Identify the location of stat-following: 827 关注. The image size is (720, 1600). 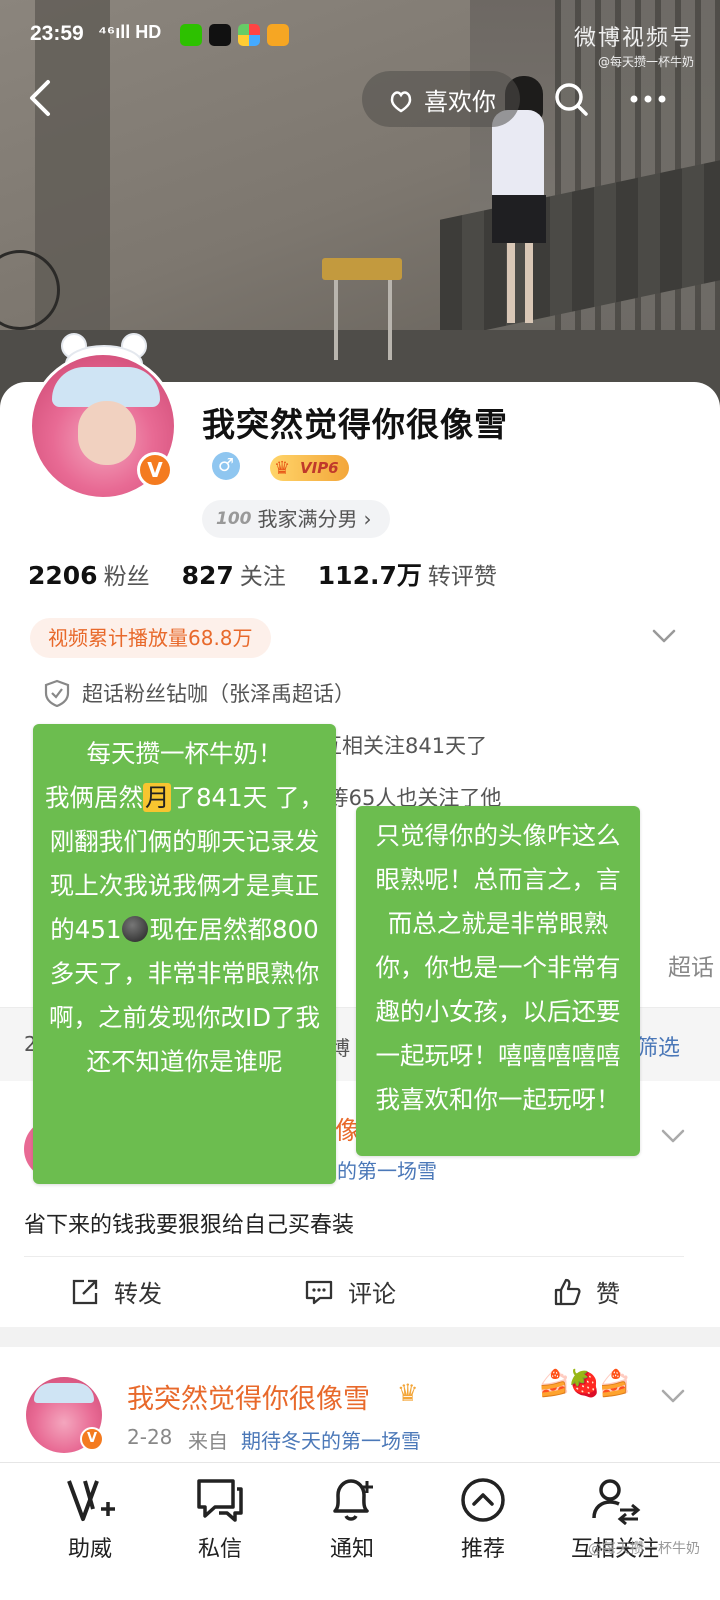
(234, 574).